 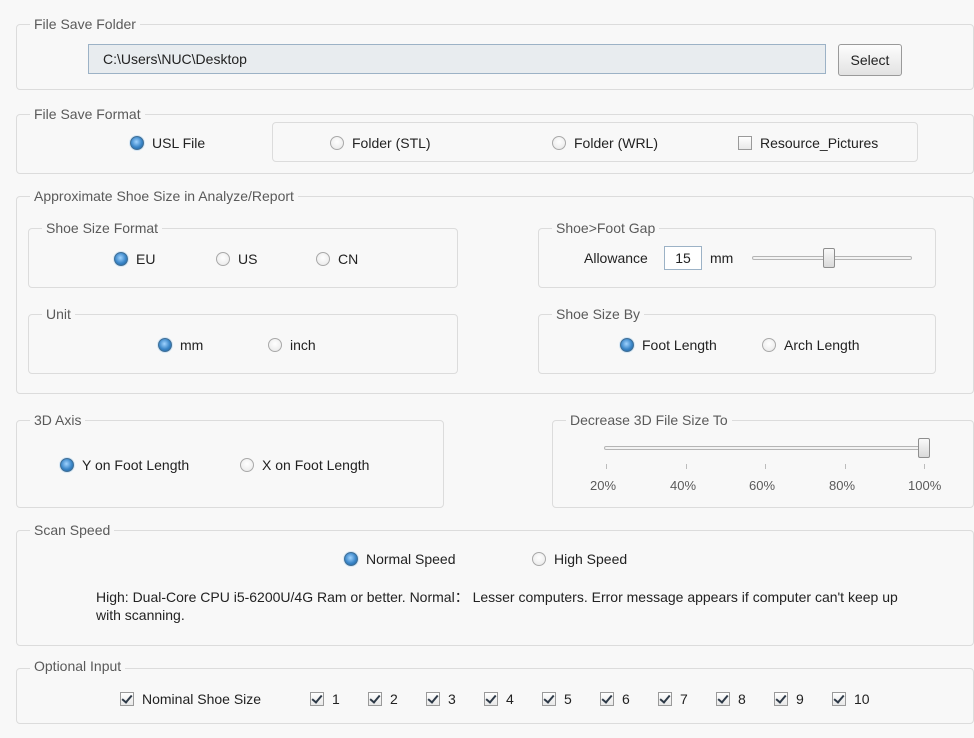 What do you see at coordinates (557, 699) in the screenshot?
I see `size-5-checkbox: 5` at bounding box center [557, 699].